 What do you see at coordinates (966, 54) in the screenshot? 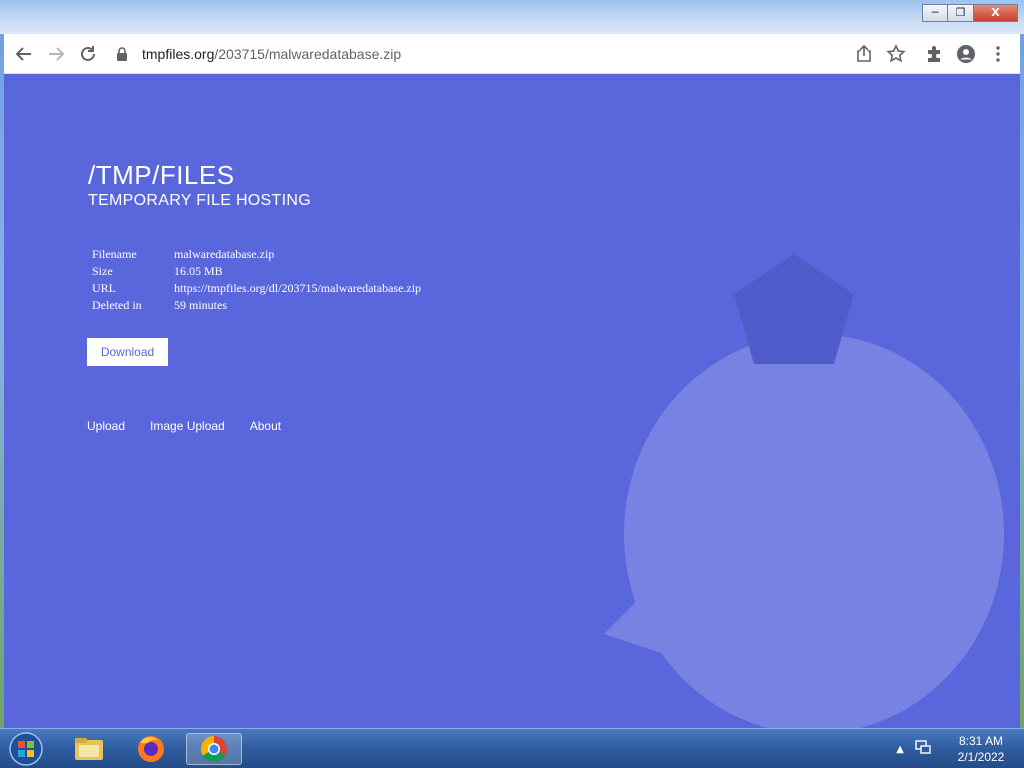
I see `profile-icon` at bounding box center [966, 54].